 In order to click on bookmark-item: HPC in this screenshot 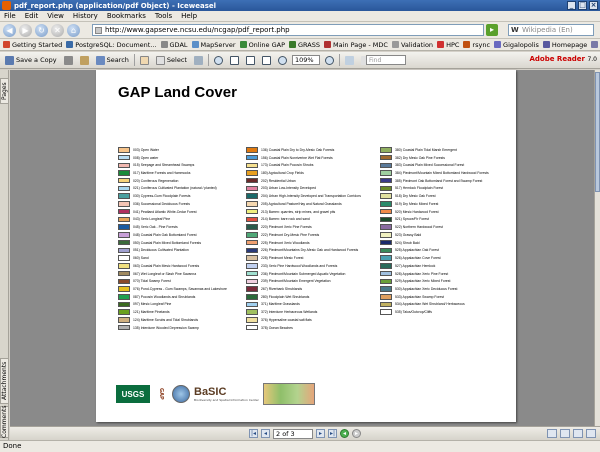, I will do `click(448, 45)`.